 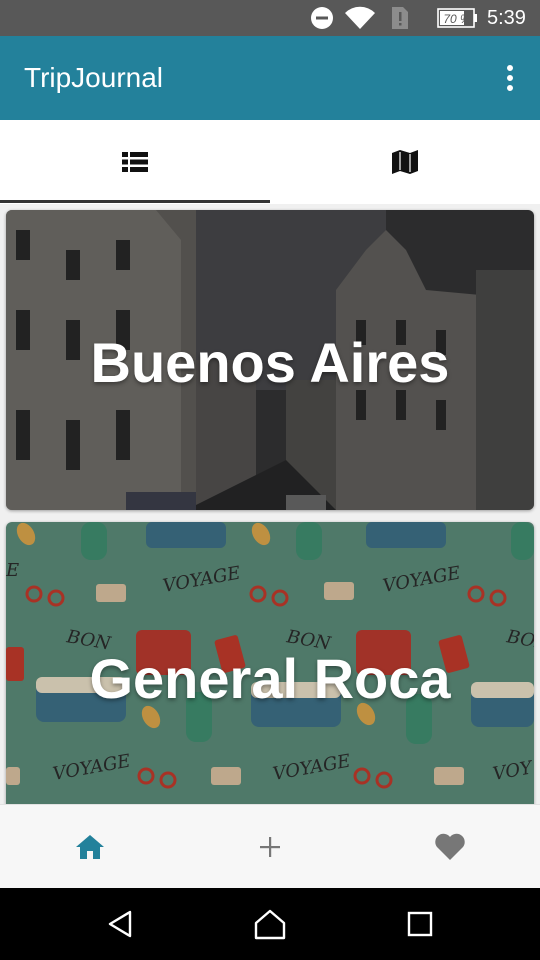 I want to click on app-title: TripJournal, so click(x=94, y=77).